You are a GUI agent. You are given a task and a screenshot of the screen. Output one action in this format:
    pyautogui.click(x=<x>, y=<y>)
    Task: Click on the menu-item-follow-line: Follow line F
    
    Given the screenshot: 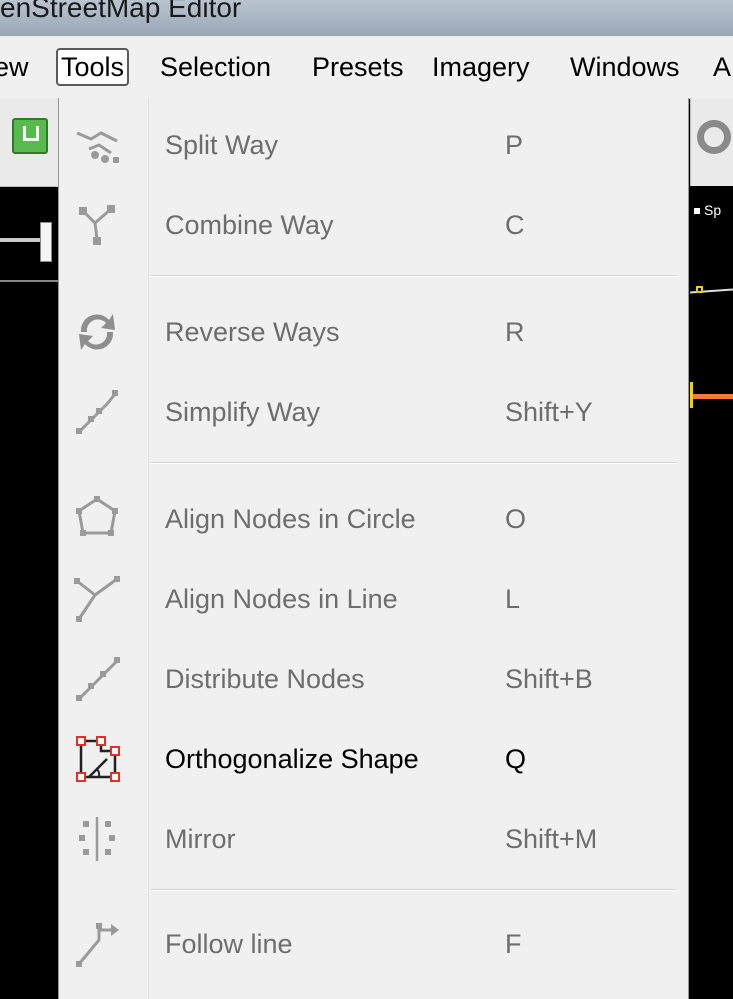 What is the action you would take?
    pyautogui.click(x=373, y=944)
    